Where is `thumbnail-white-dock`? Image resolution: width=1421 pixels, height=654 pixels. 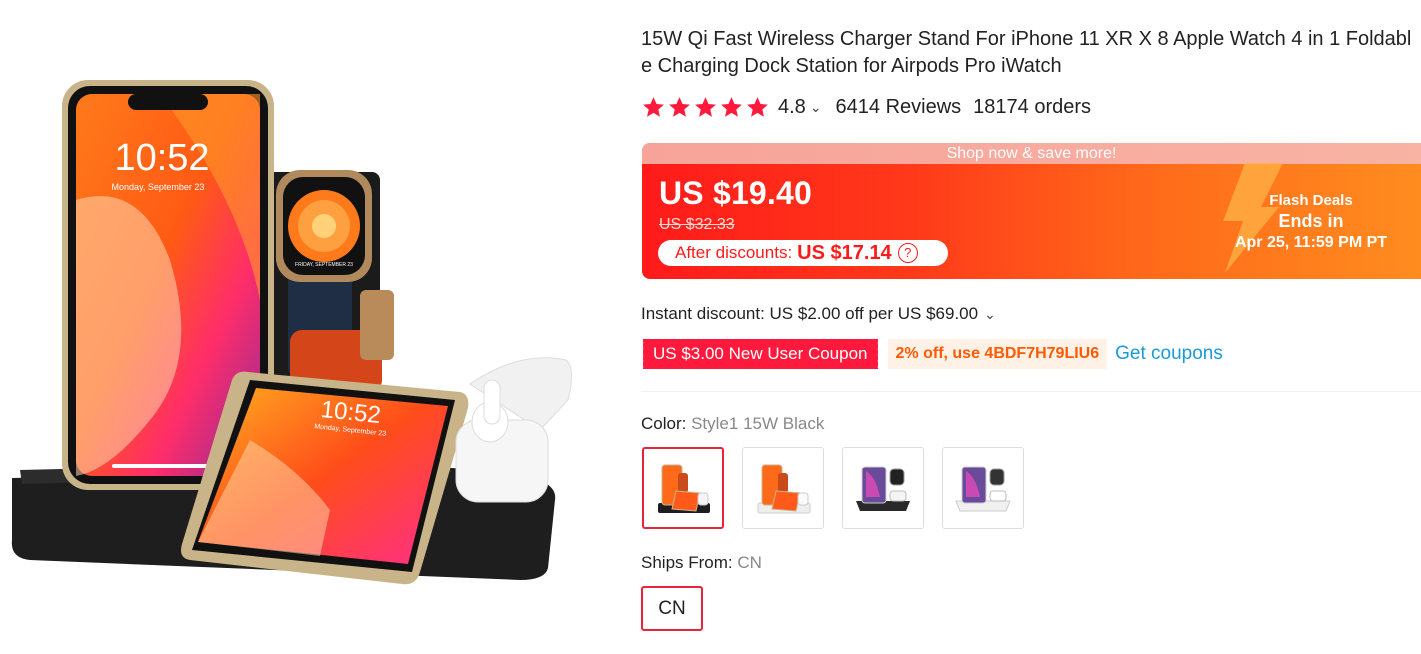
thumbnail-white-dock is located at coordinates (983, 489).